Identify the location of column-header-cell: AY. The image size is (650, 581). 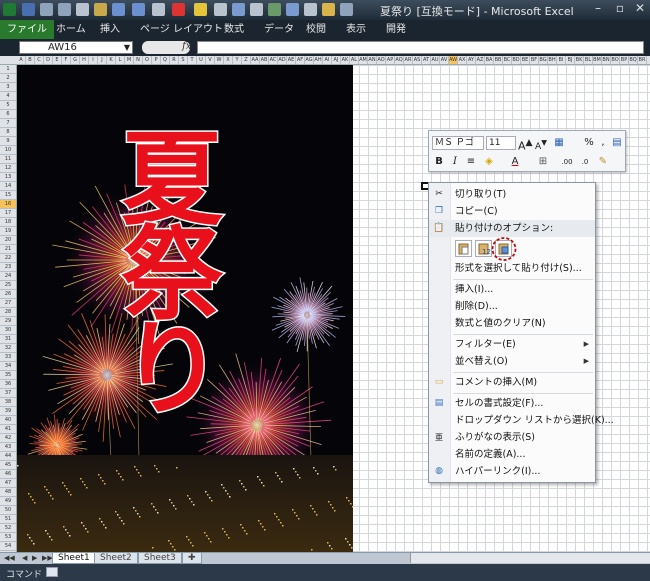
(471, 60).